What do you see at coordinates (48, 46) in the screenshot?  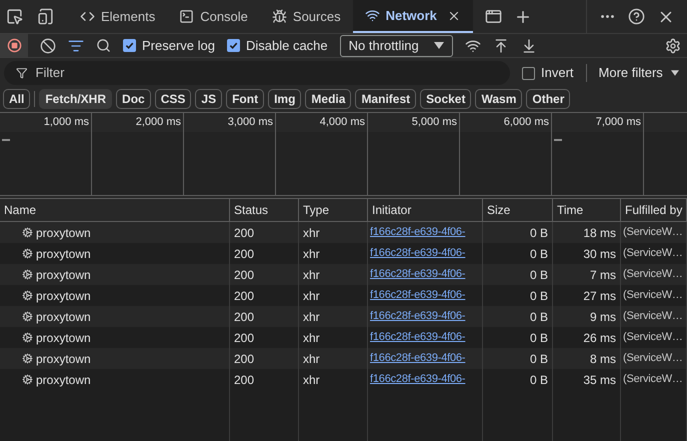 I see `clear-icon` at bounding box center [48, 46].